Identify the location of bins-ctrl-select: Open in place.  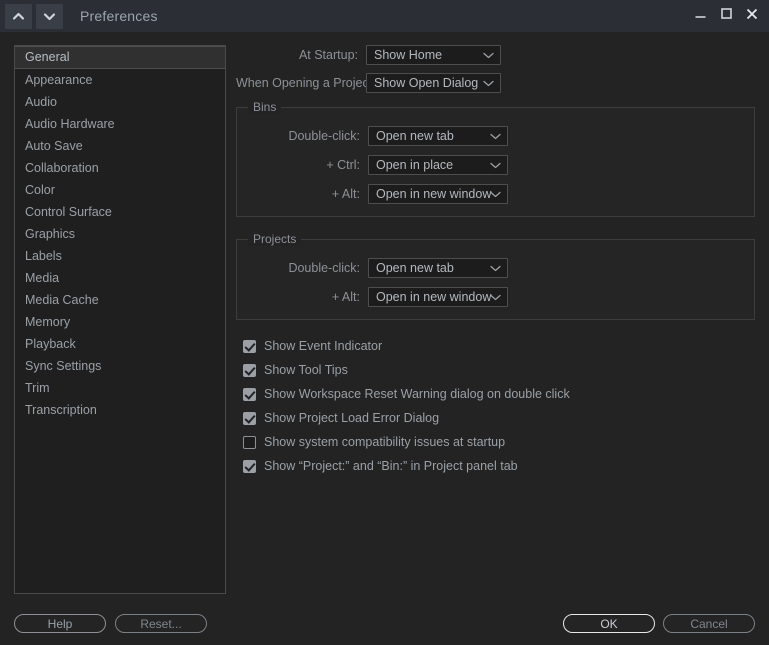
(438, 165).